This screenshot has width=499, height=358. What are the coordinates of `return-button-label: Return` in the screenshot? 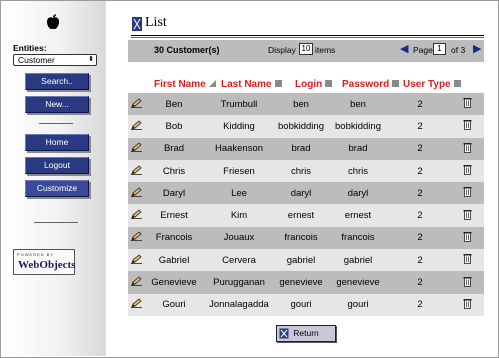 It's located at (306, 333).